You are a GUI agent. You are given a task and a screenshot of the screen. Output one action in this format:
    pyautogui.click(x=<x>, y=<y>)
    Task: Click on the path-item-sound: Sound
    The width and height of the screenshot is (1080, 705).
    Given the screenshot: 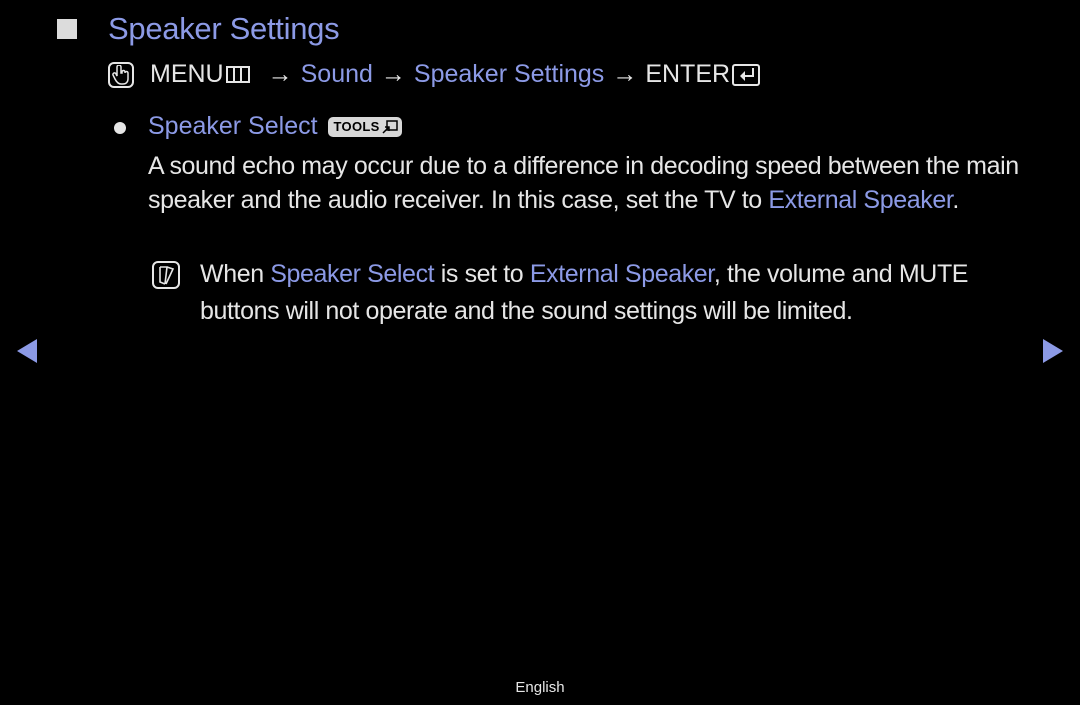 What is the action you would take?
    pyautogui.click(x=336, y=74)
    